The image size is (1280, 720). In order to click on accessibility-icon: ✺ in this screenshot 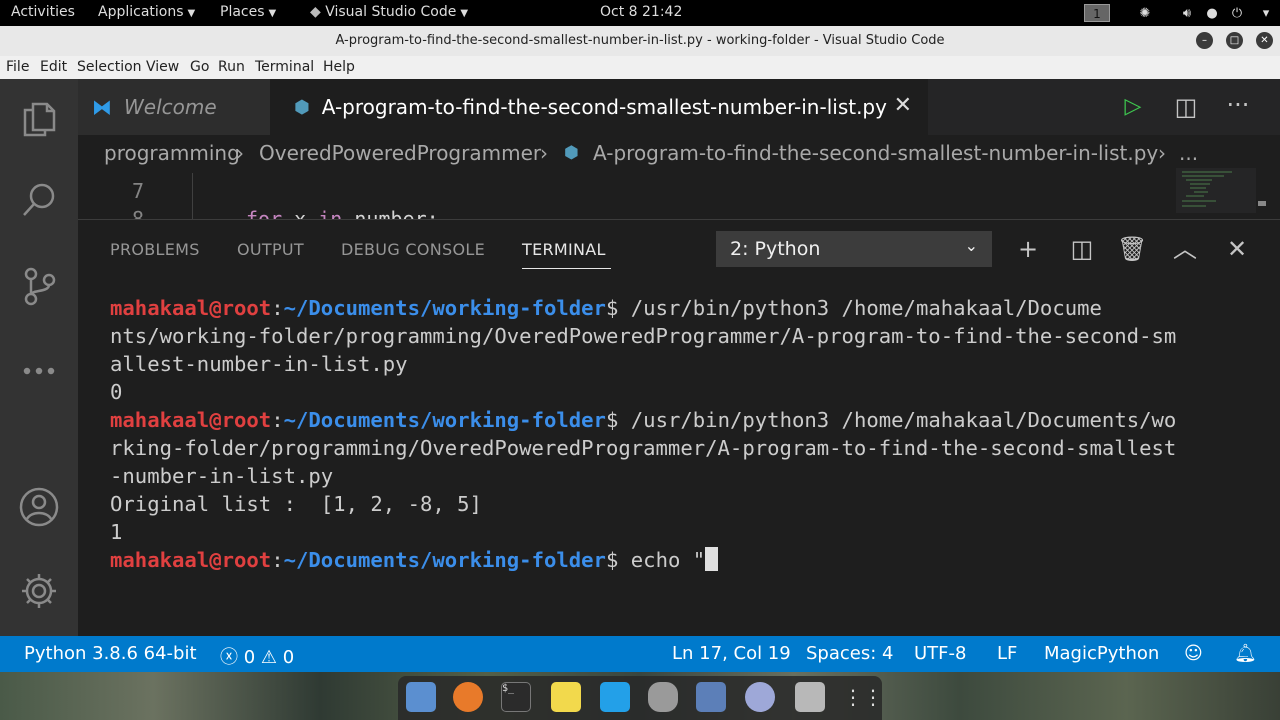, I will do `click(1145, 13)`.